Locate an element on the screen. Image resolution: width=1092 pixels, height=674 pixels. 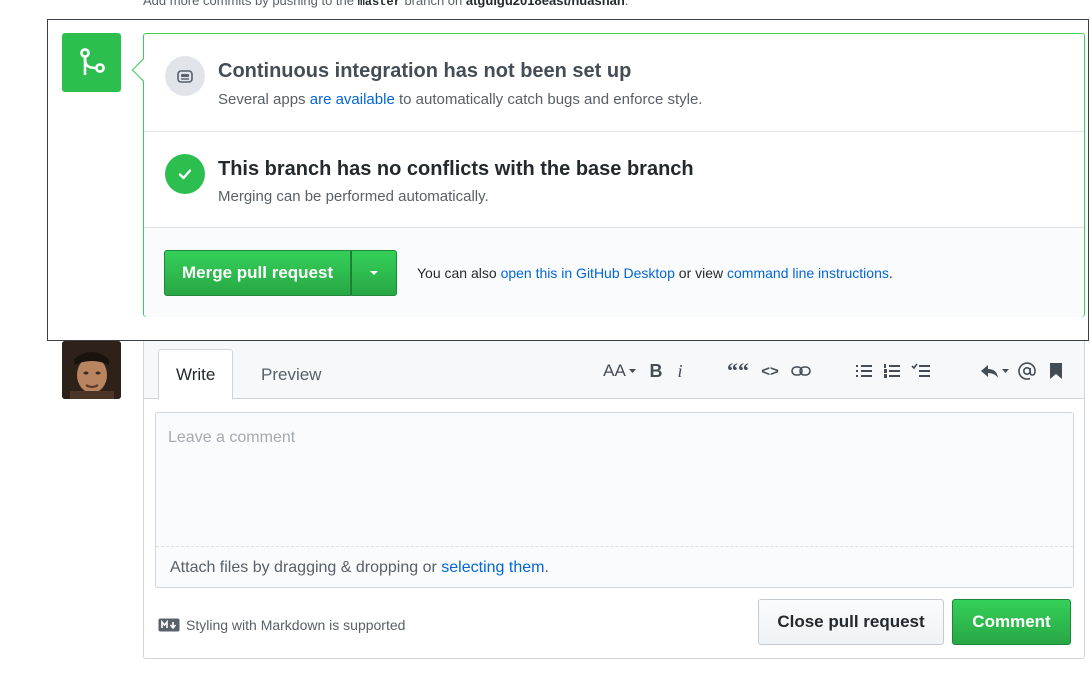
reply-button is located at coordinates (995, 371).